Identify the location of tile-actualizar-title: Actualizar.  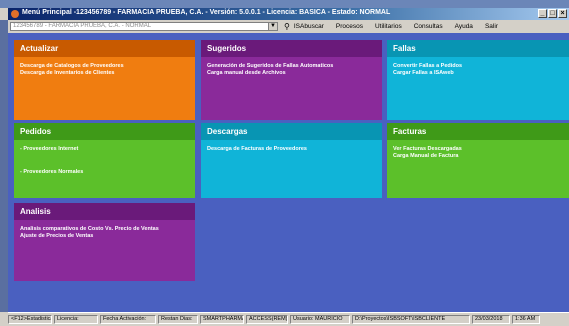
(104, 48).